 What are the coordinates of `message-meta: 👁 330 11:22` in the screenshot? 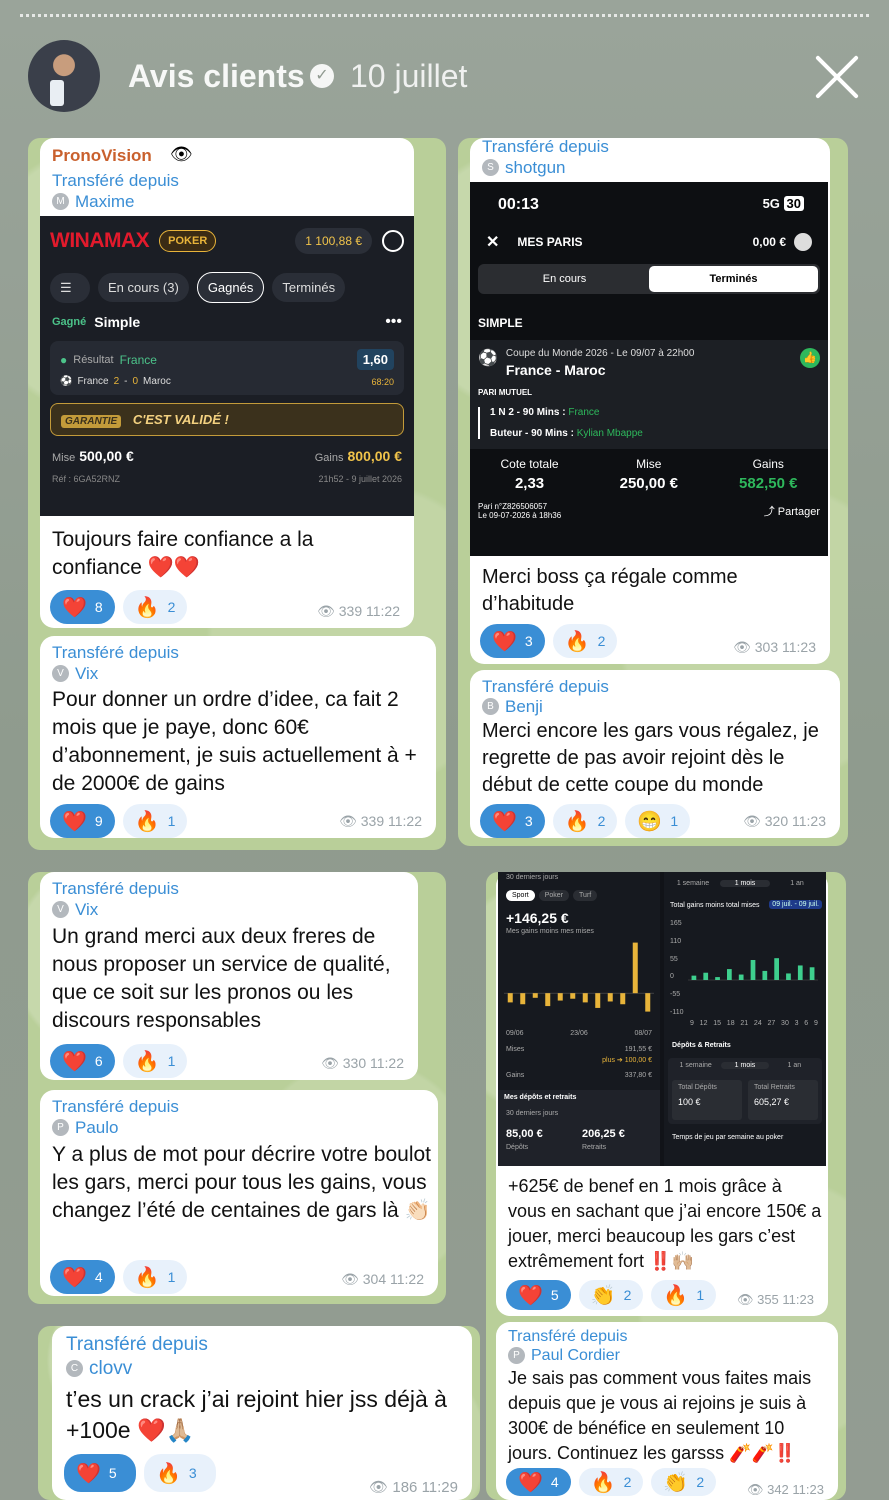 It's located at (362, 1063).